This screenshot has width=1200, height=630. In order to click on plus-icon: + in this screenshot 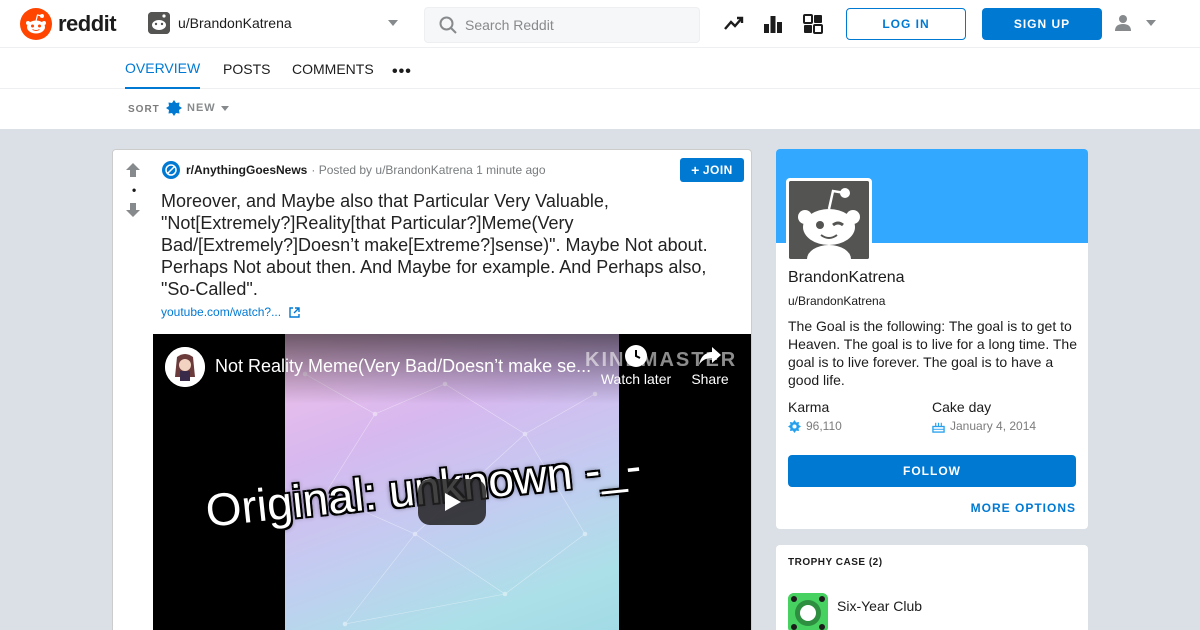, I will do `click(695, 170)`.